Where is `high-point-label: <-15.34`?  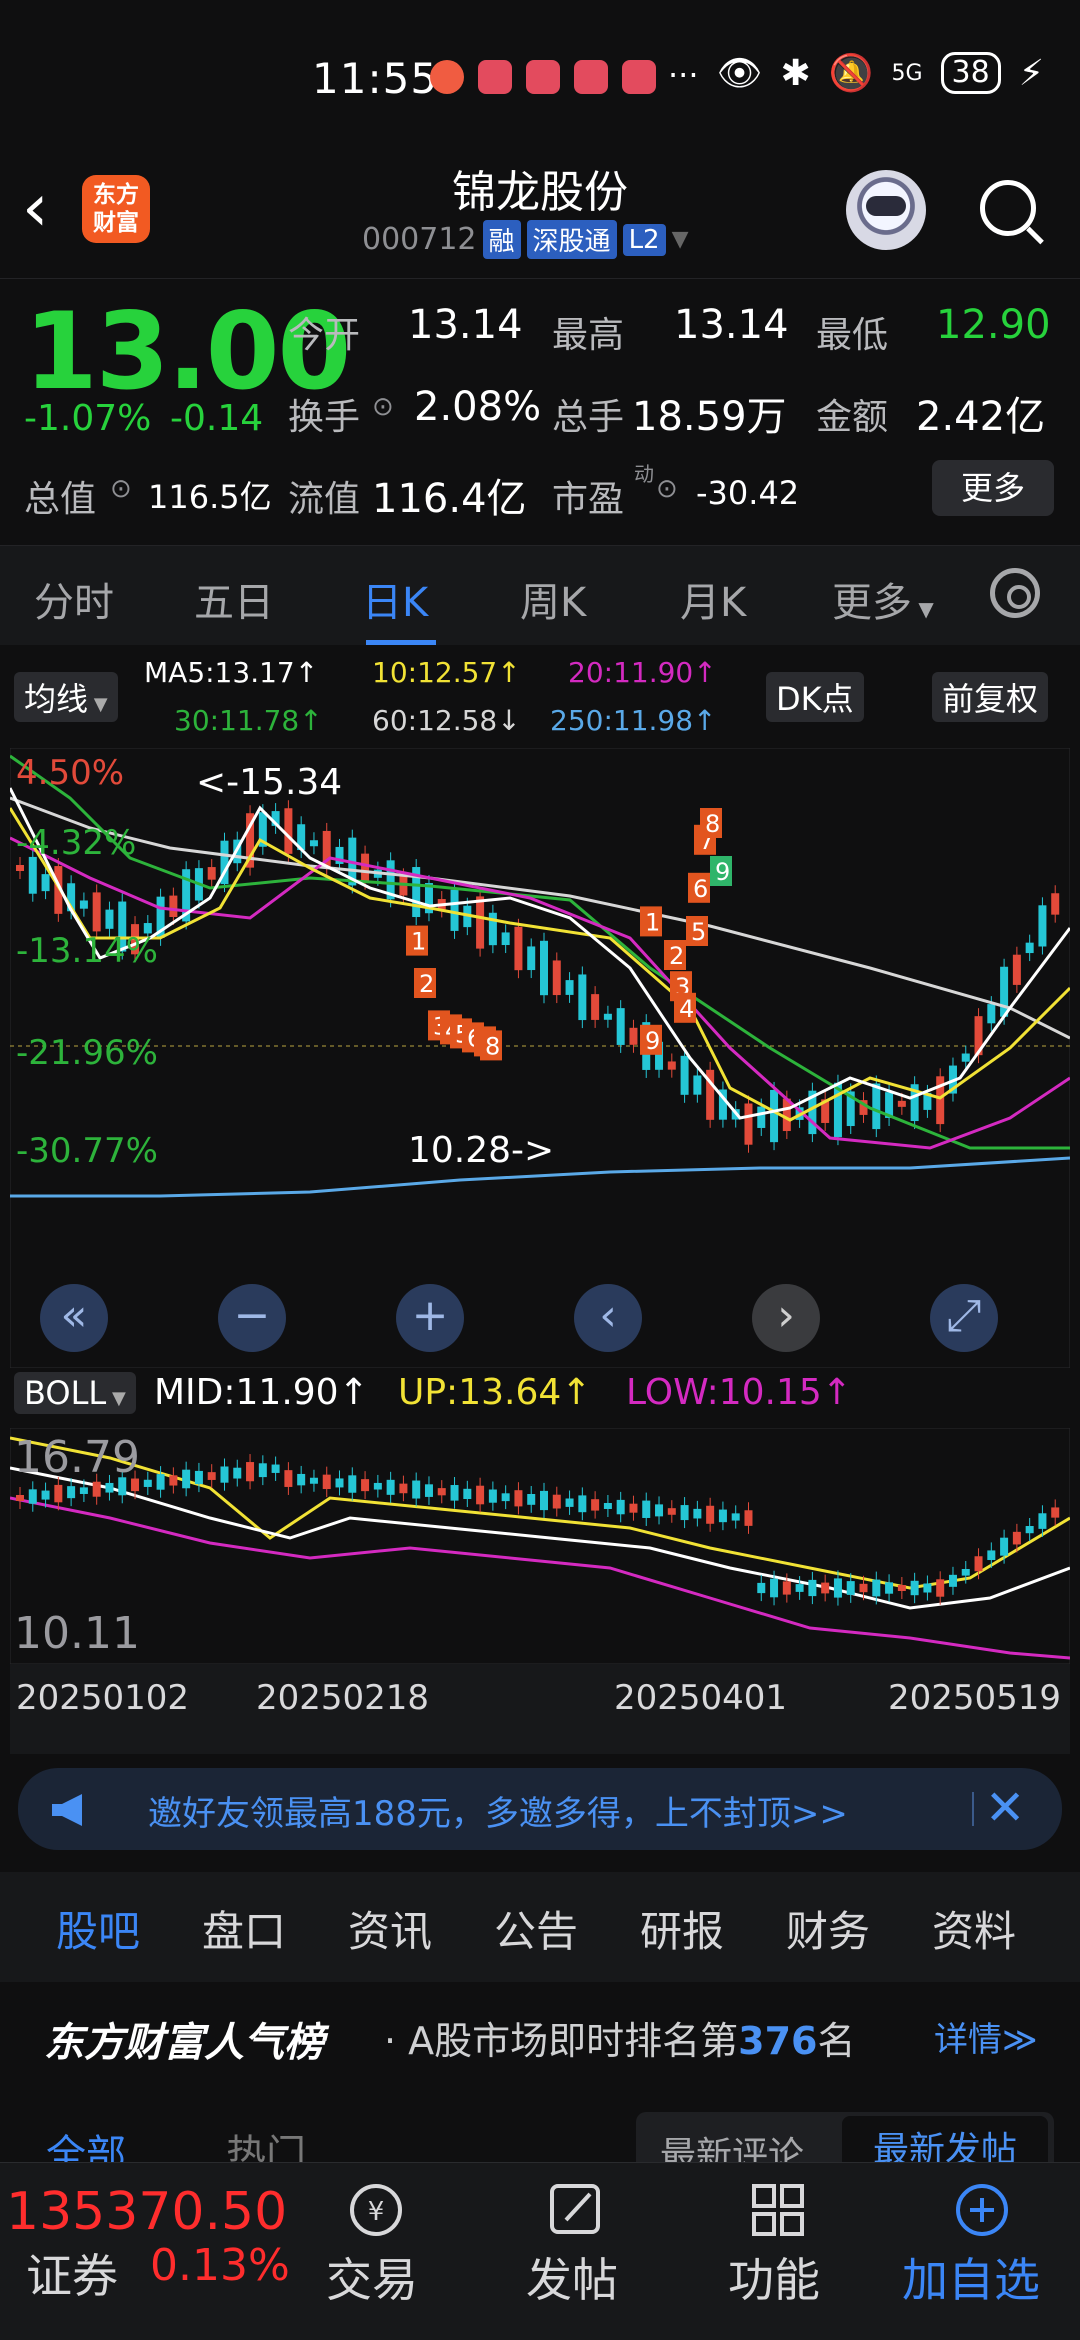
high-point-label: <-15.34 is located at coordinates (269, 782).